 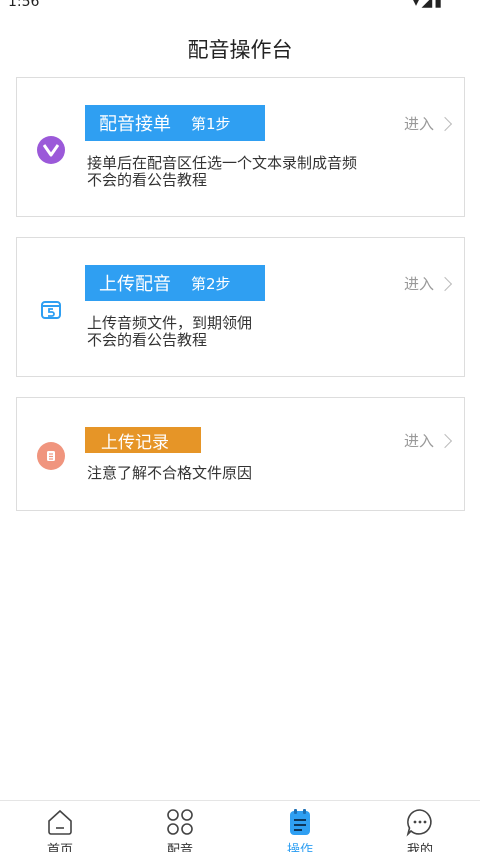 I want to click on tab-mine: 我的, so click(x=420, y=829).